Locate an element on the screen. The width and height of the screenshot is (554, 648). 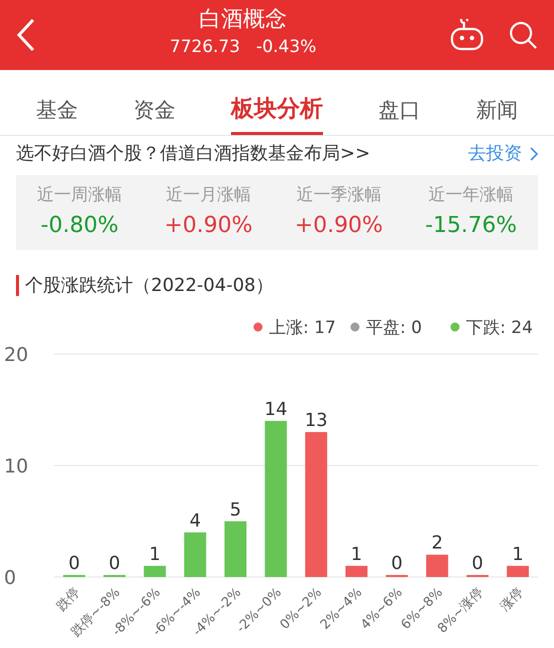
legend-label: 下跌: 24 is located at coordinates (499, 328).